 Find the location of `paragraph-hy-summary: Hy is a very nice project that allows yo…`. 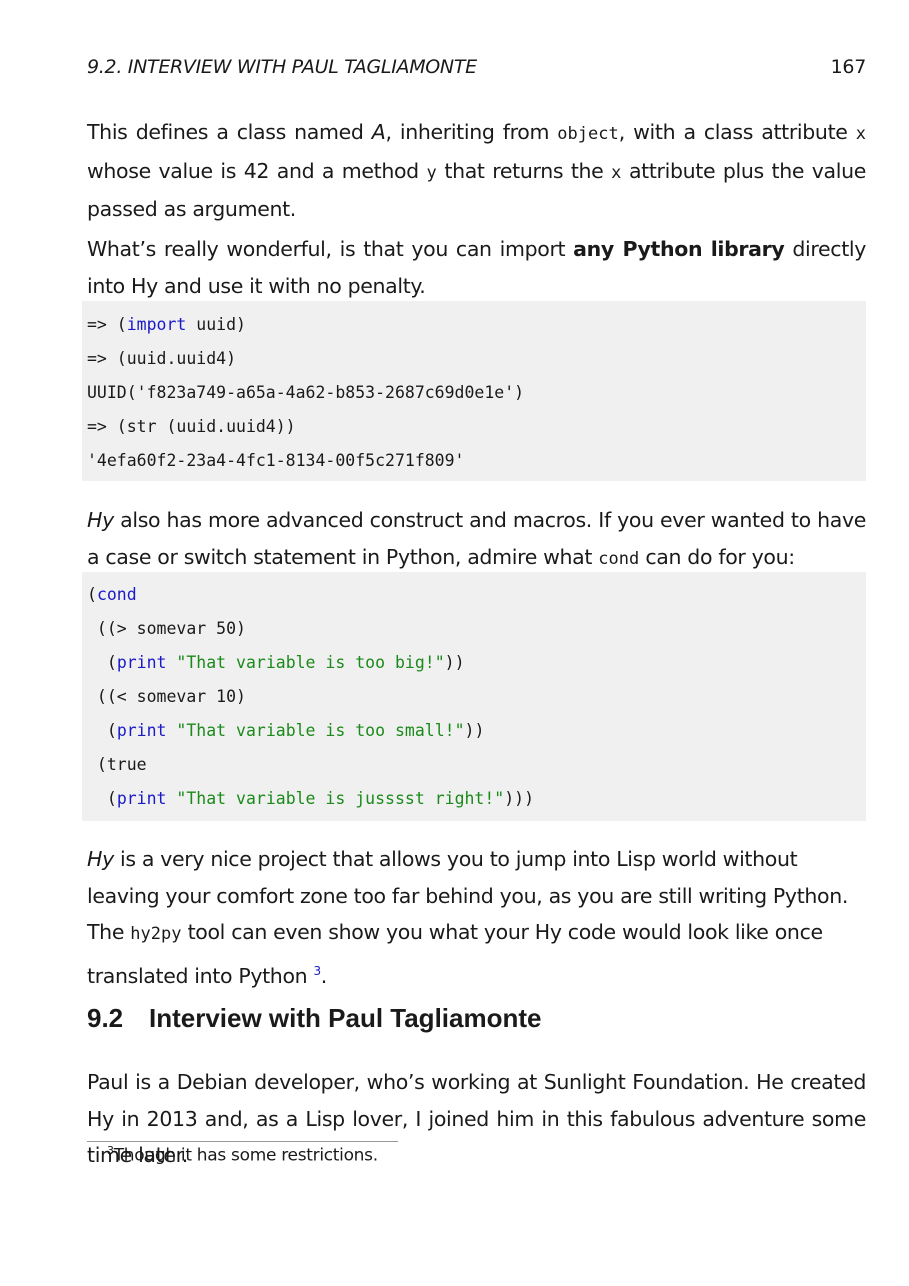

paragraph-hy-summary: Hy is a very nice project that allows yo… is located at coordinates (468, 917).